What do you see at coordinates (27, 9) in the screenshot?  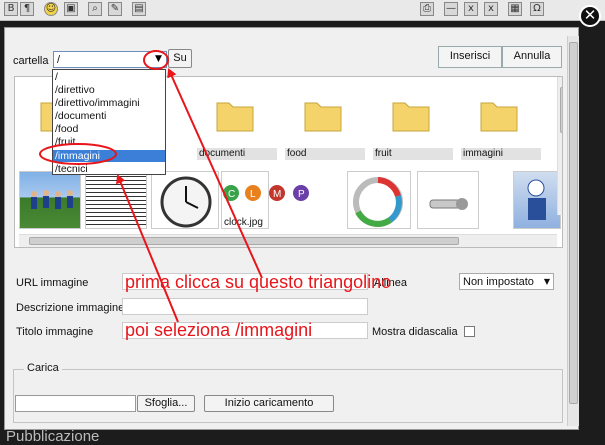 I see `paragraph-icon: ¶` at bounding box center [27, 9].